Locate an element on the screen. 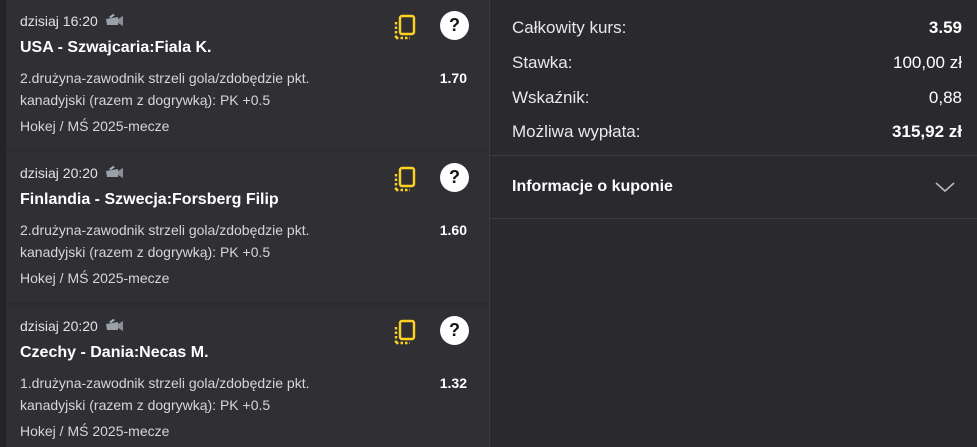 This screenshot has width=977, height=447. bet-event: Finlandia - Szwecja:Forsberg Filip is located at coordinates (149, 199).